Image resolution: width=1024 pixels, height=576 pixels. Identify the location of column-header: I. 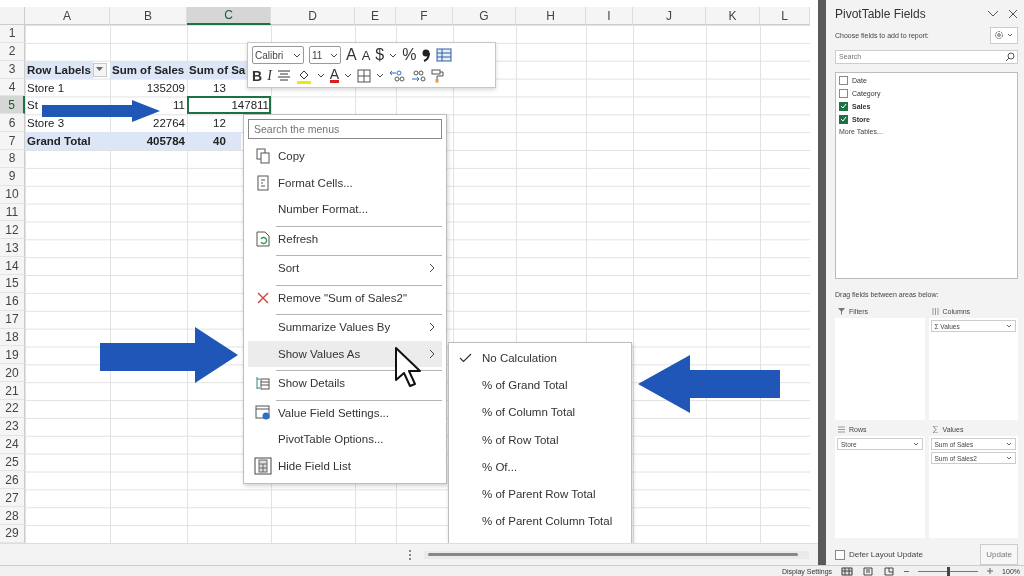
(609, 16).